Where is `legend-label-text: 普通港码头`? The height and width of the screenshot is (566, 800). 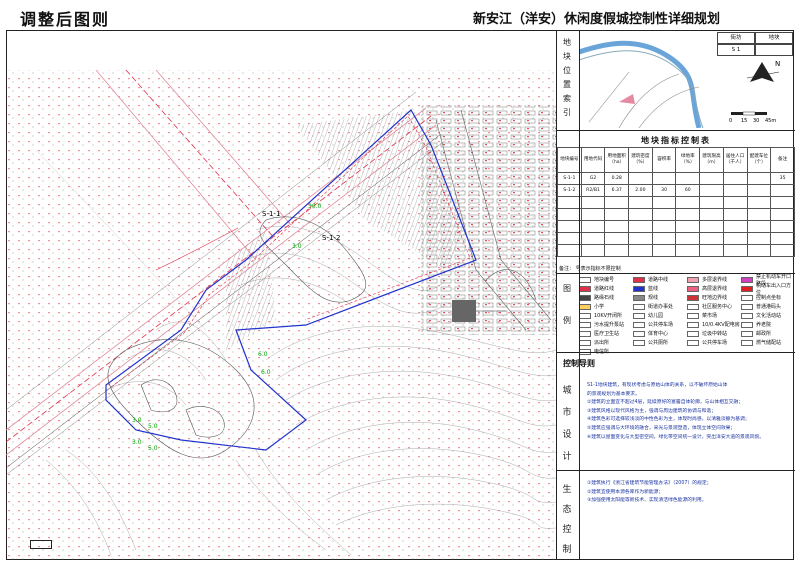
legend-label-text: 普通港码头 is located at coordinates (769, 307).